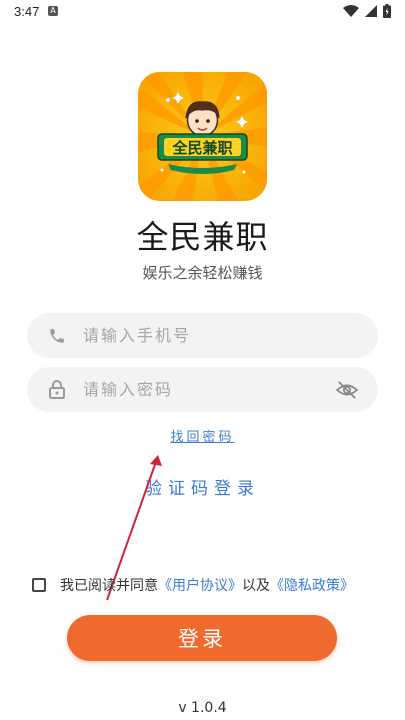 Image resolution: width=405 pixels, height=720 pixels. What do you see at coordinates (202, 486) in the screenshot?
I see `code-login-link: 验证码登录` at bounding box center [202, 486].